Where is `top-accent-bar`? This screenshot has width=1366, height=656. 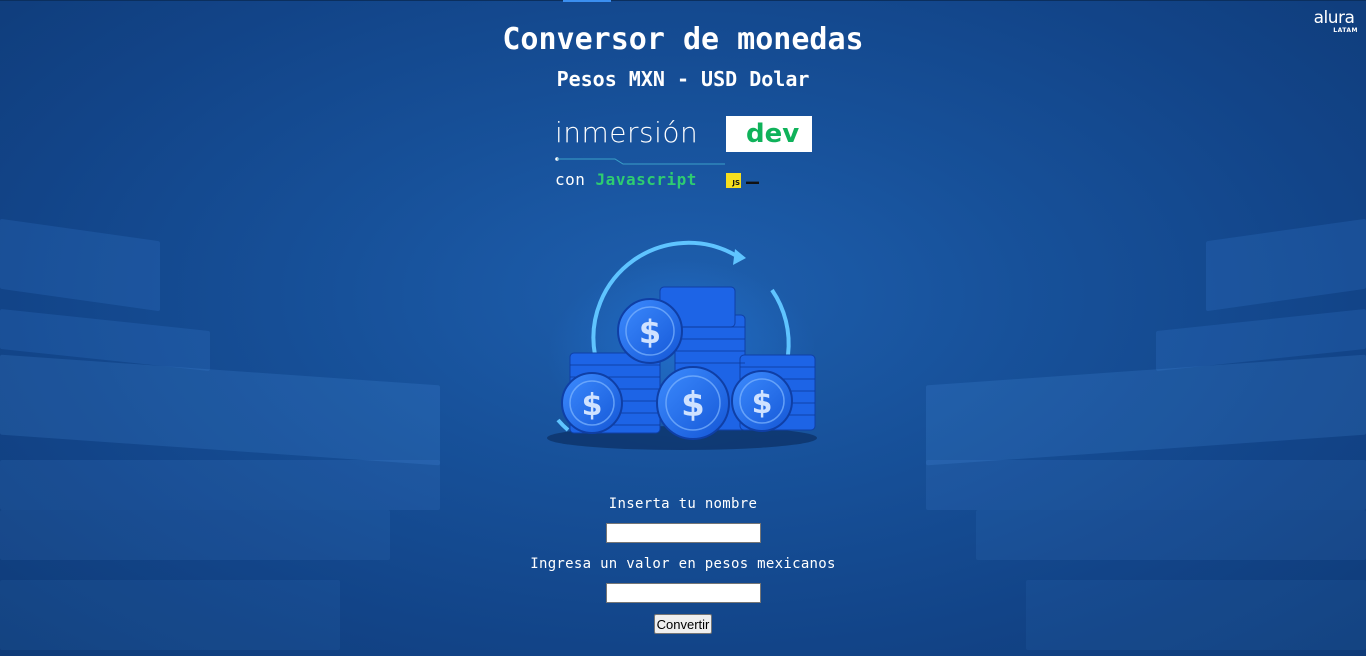 top-accent-bar is located at coordinates (587, 1).